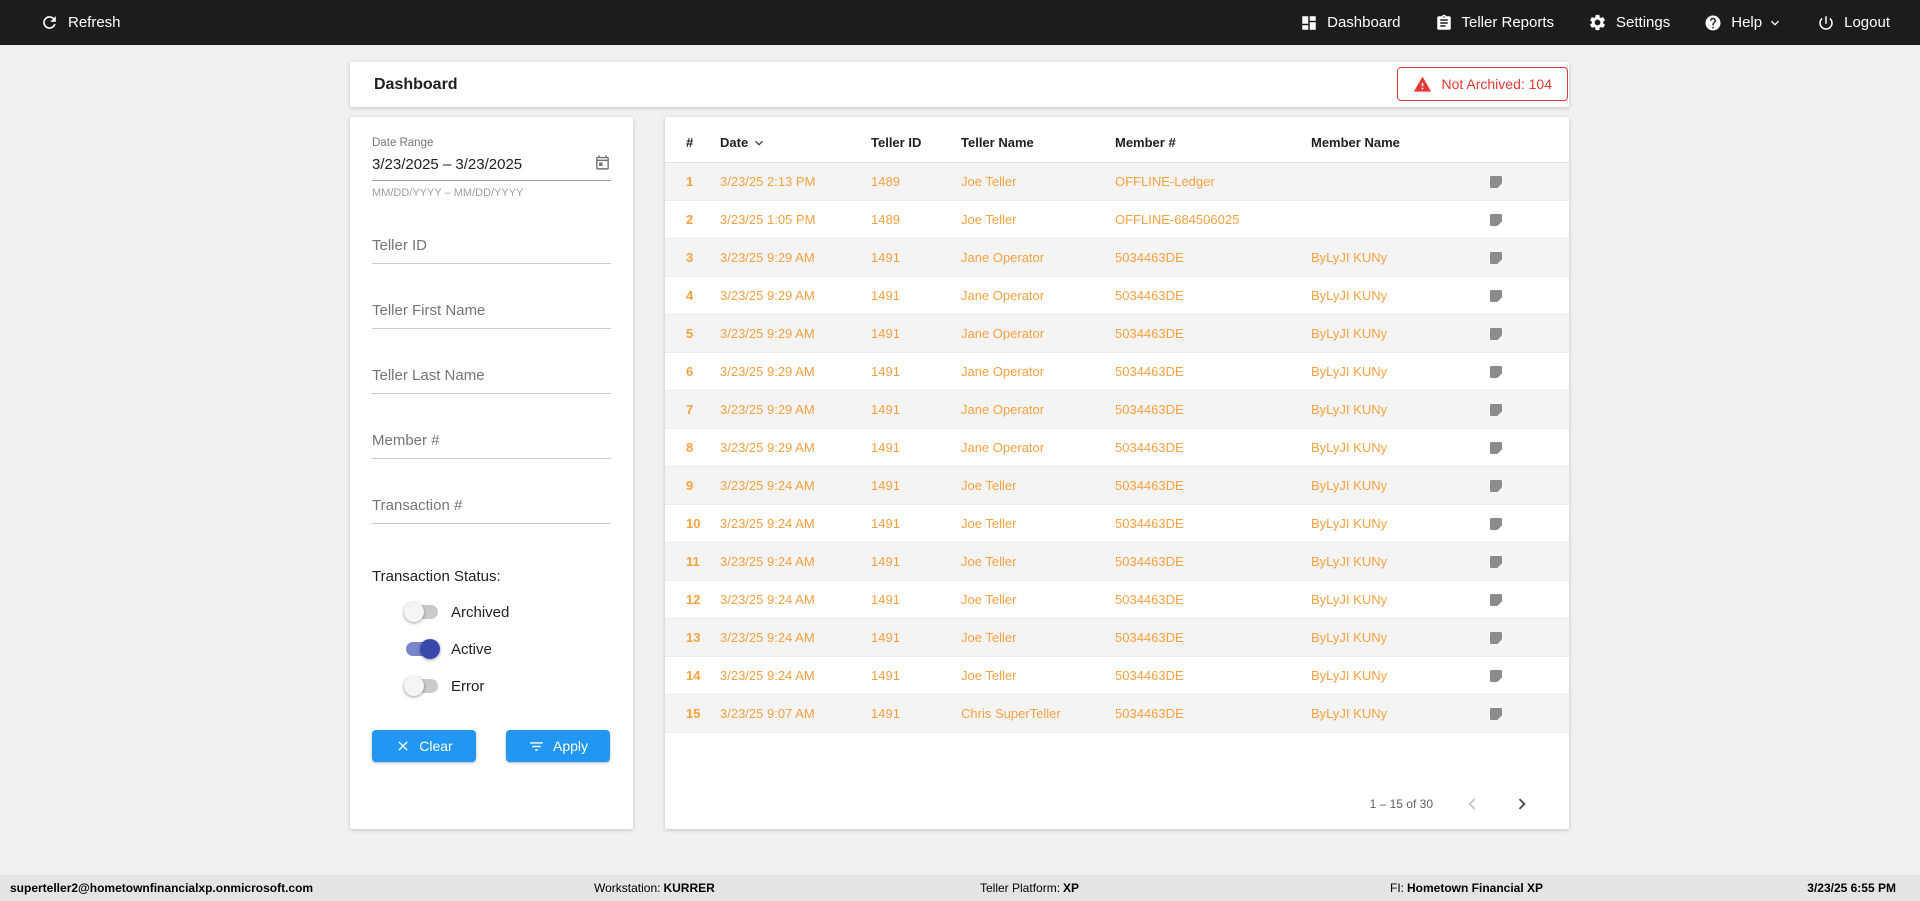 The height and width of the screenshot is (901, 1920). Describe the element at coordinates (491, 686) in the screenshot. I see `toggle-error: Error` at that location.